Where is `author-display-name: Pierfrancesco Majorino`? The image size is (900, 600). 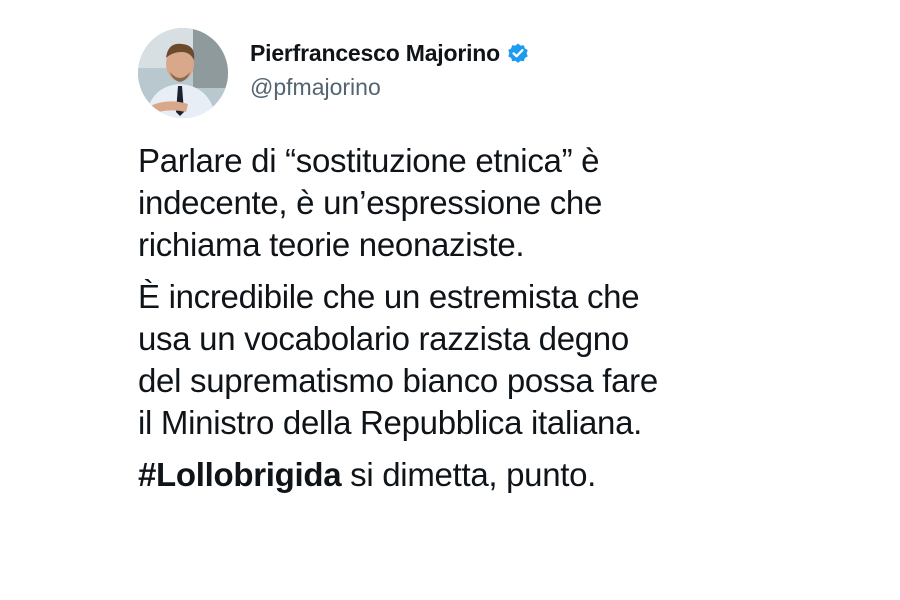 author-display-name: Pierfrancesco Majorino is located at coordinates (375, 53).